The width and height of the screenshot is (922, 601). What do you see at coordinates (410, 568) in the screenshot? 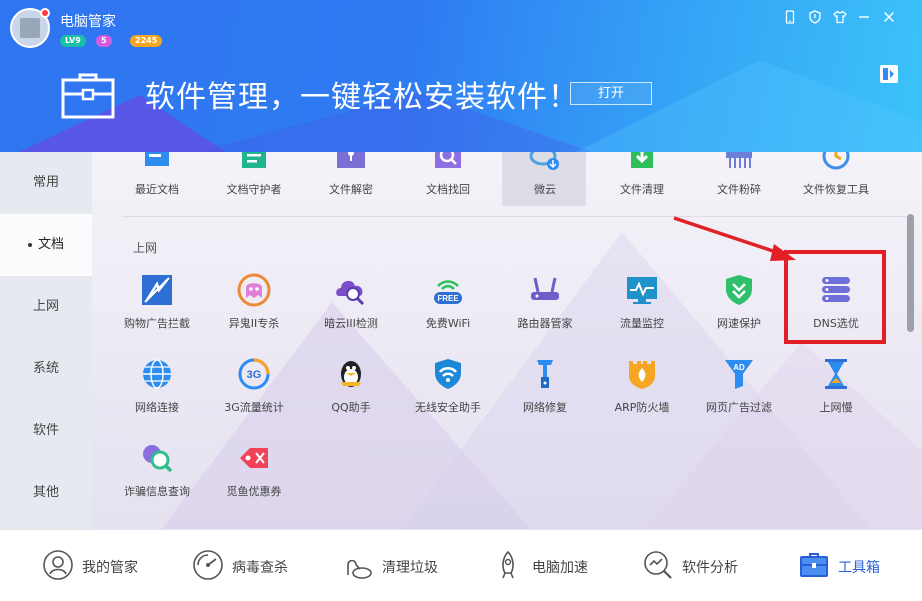
I see `nav-label: 清理垃圾` at bounding box center [410, 568].